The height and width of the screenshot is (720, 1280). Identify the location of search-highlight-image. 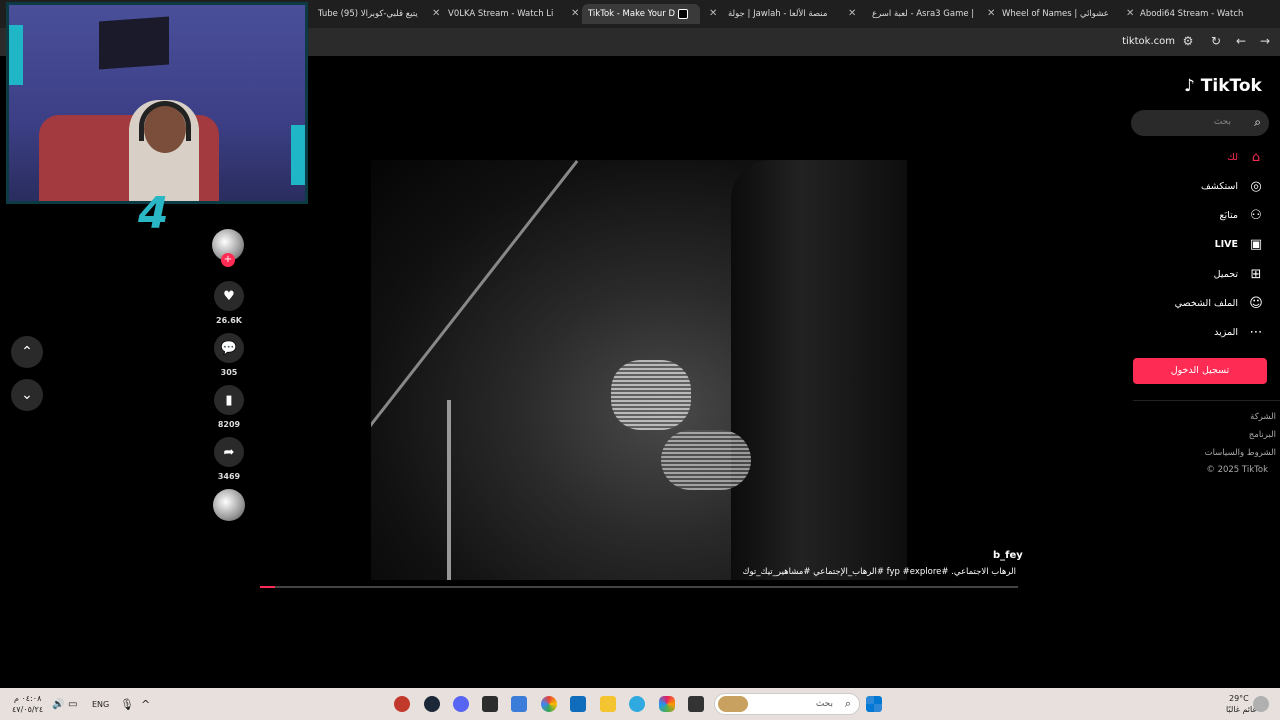
(733, 704).